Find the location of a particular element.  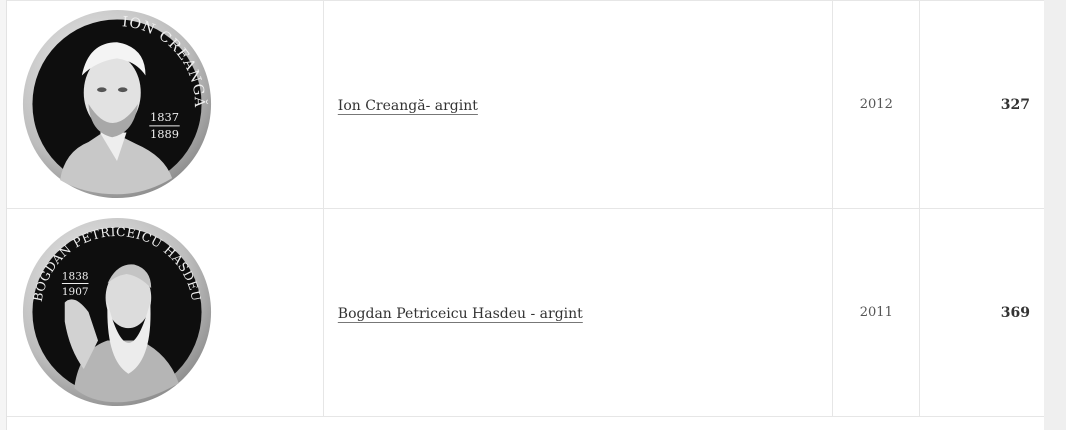

coin-name-link: Ion Creangă- argint is located at coordinates (408, 106).